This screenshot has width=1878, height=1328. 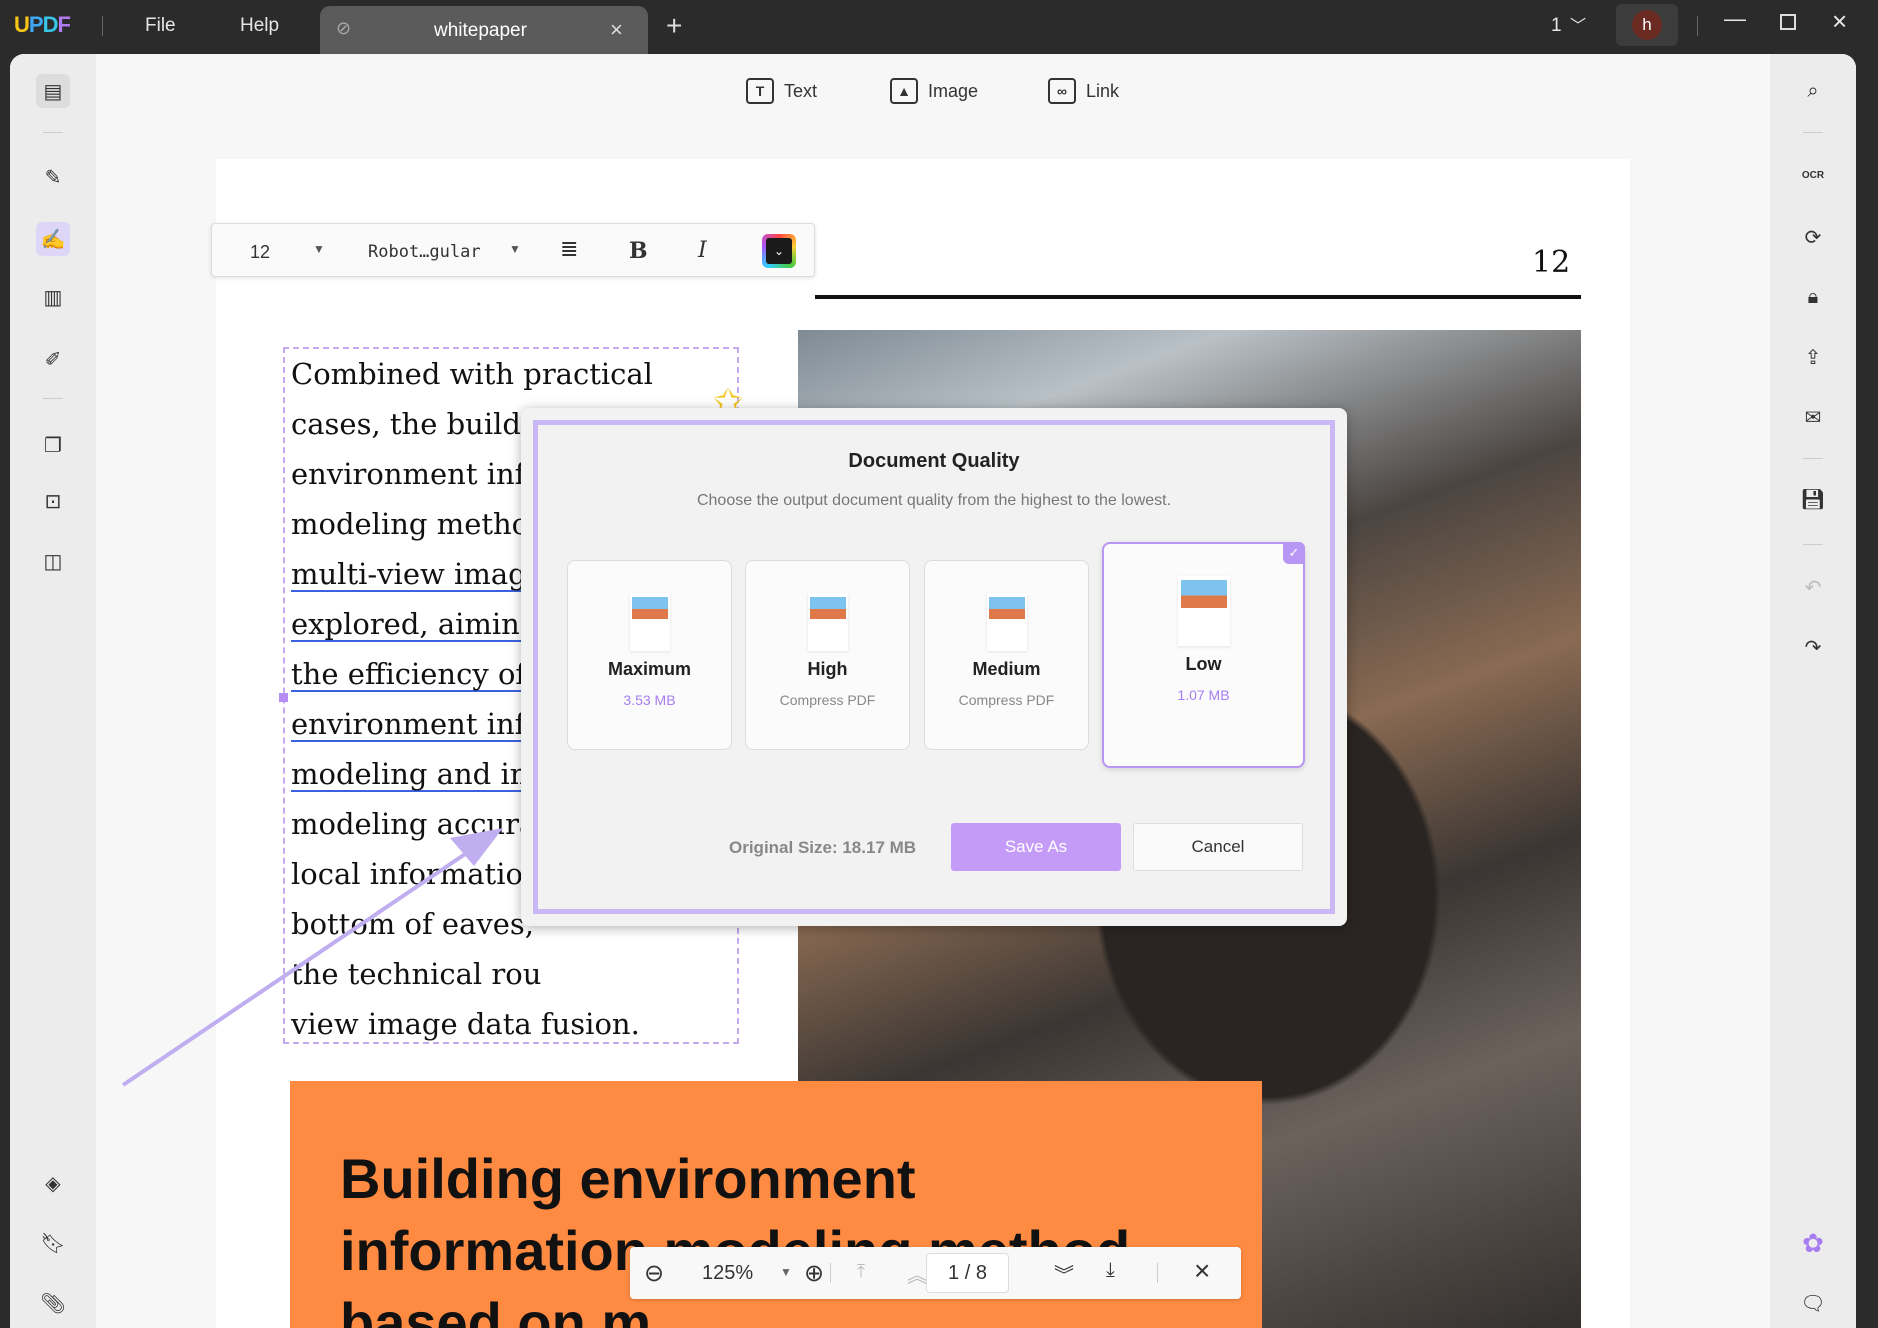 What do you see at coordinates (424, 252) in the screenshot?
I see `font-family-select: Robot…gular` at bounding box center [424, 252].